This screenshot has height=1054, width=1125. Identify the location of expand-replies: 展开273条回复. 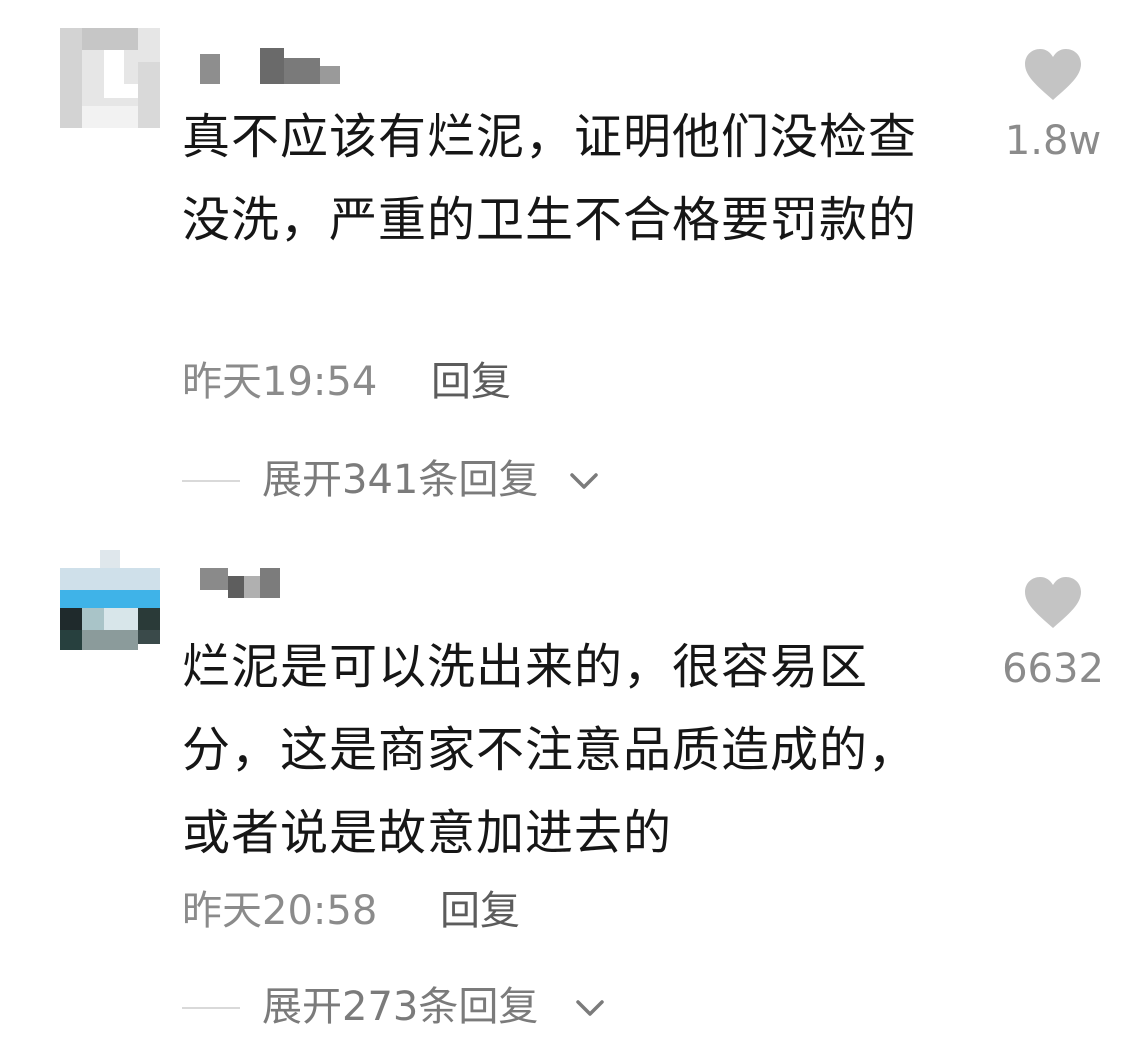
(397, 1007).